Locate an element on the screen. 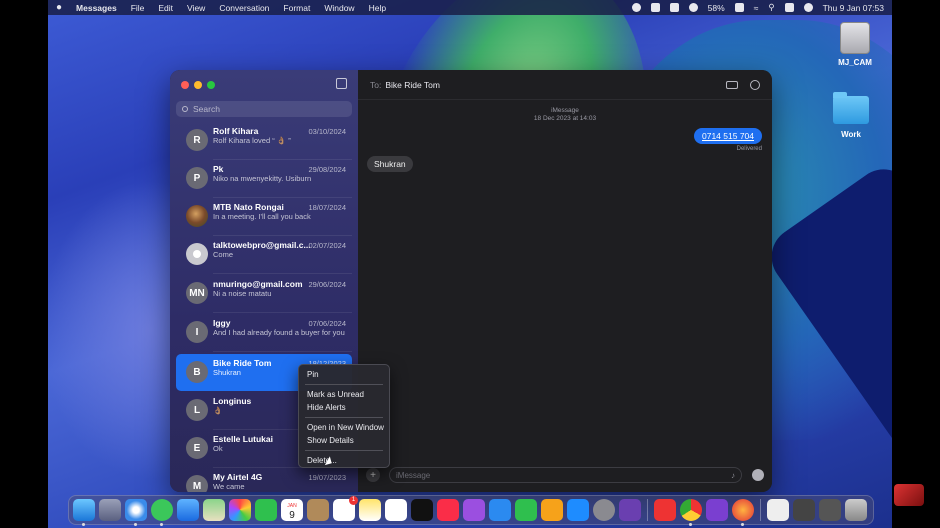  calendar-day: 9 is located at coordinates (292, 515).